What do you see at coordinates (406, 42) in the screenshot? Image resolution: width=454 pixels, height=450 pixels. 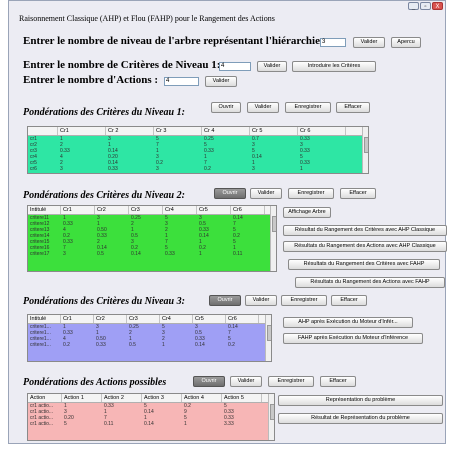 I see `preview-button: Apercu` at bounding box center [406, 42].